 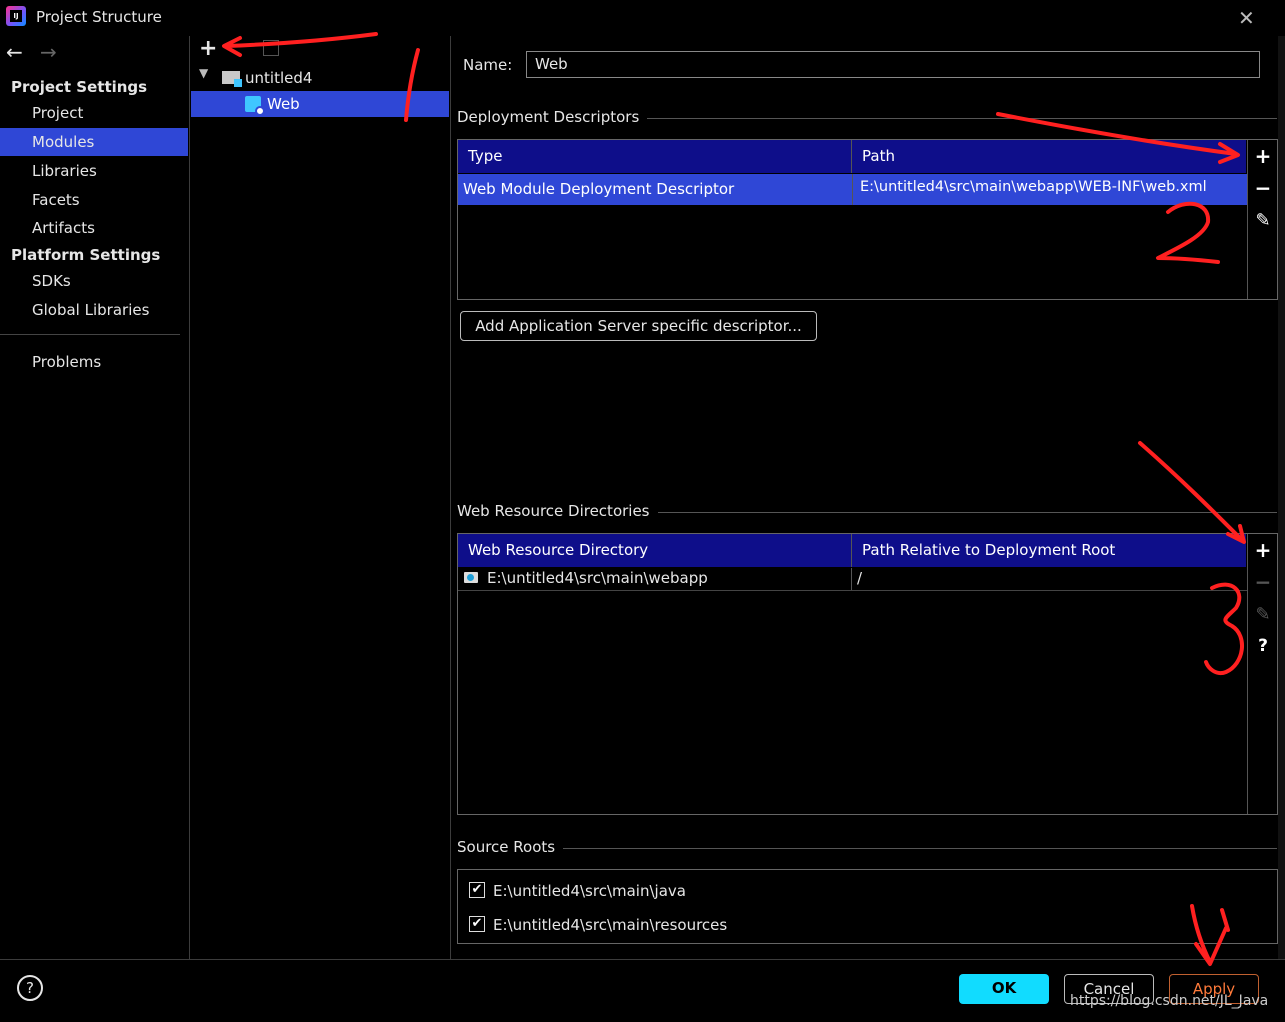 What do you see at coordinates (30, 988) in the screenshot?
I see `help-icon: ?` at bounding box center [30, 988].